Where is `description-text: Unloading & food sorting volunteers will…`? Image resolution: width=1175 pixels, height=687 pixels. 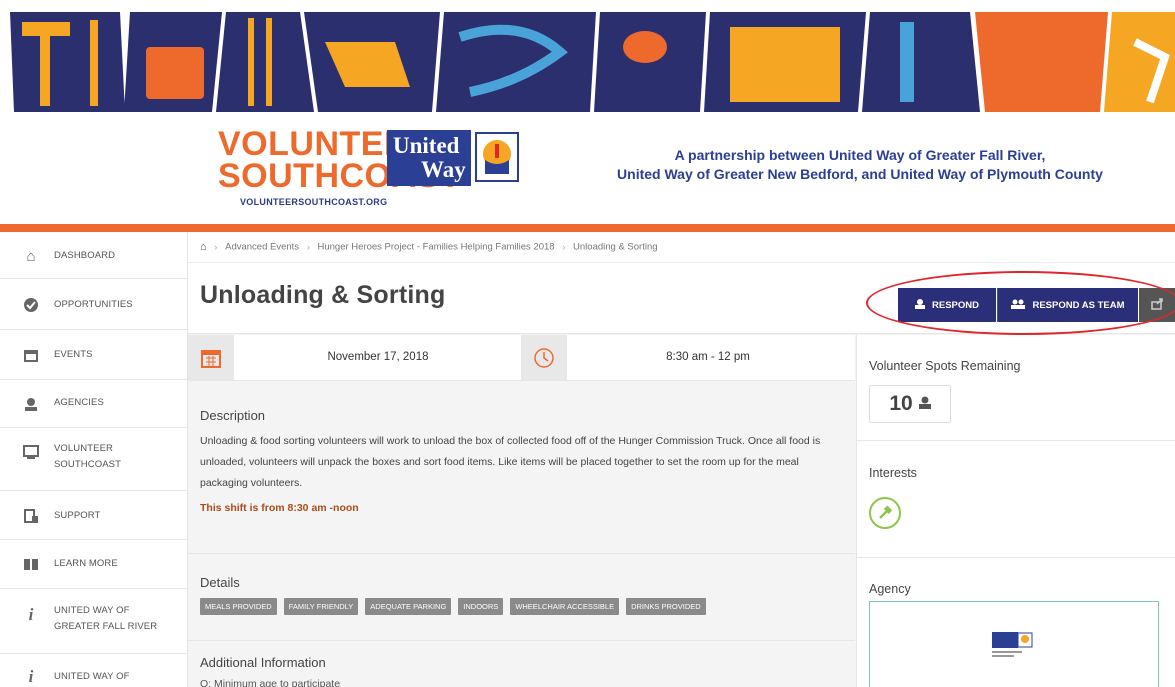
description-text: Unloading & food sorting volunteers will… is located at coordinates (510, 462).